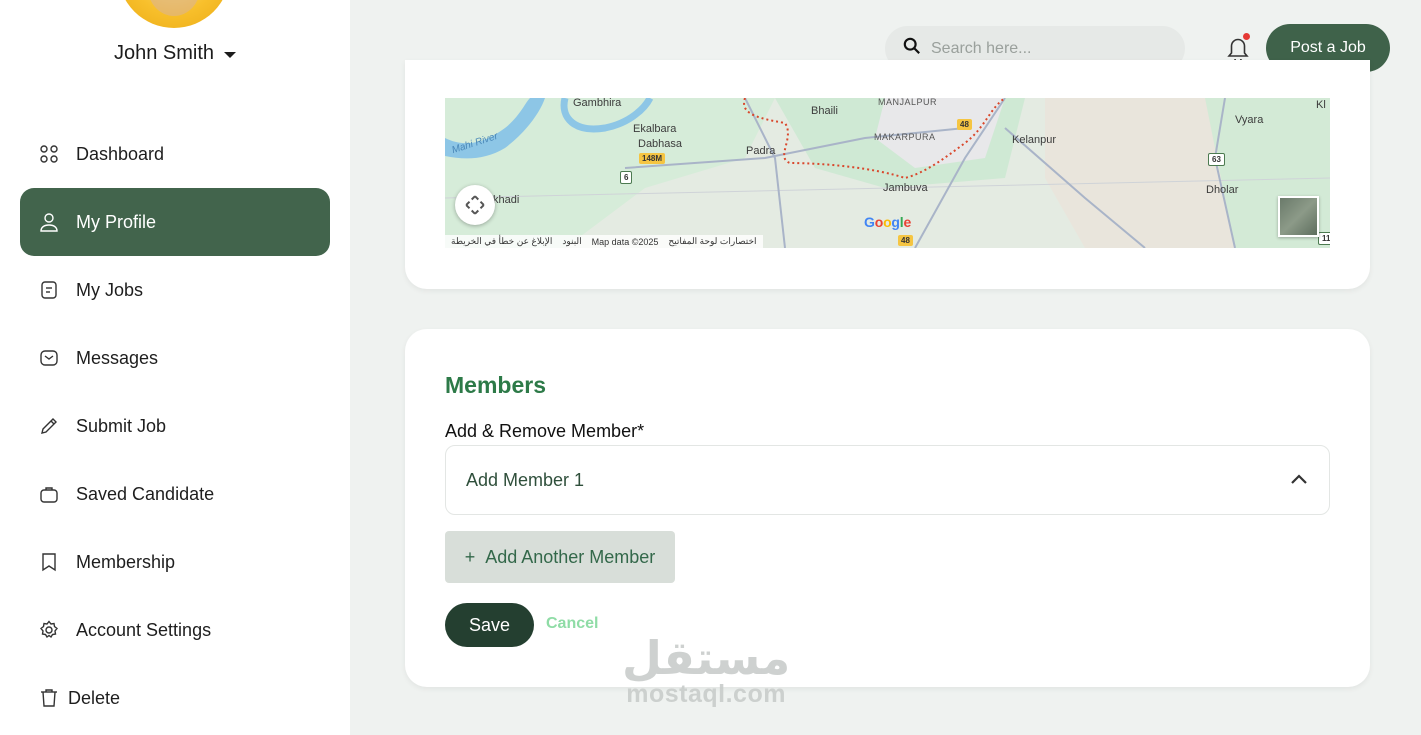 Image resolution: width=1421 pixels, height=735 pixels. I want to click on sidebar-item-label: Membership, so click(126, 561).